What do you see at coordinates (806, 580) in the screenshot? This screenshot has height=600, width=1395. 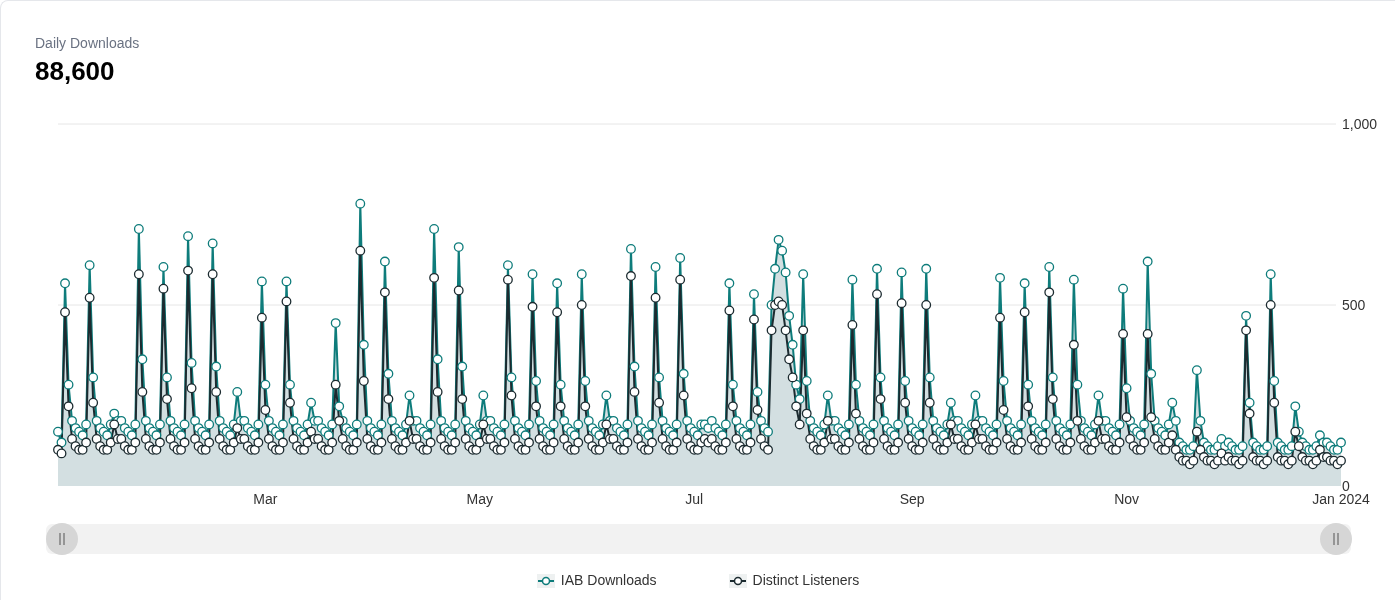 I see `legend-label: Distinct Listeners` at bounding box center [806, 580].